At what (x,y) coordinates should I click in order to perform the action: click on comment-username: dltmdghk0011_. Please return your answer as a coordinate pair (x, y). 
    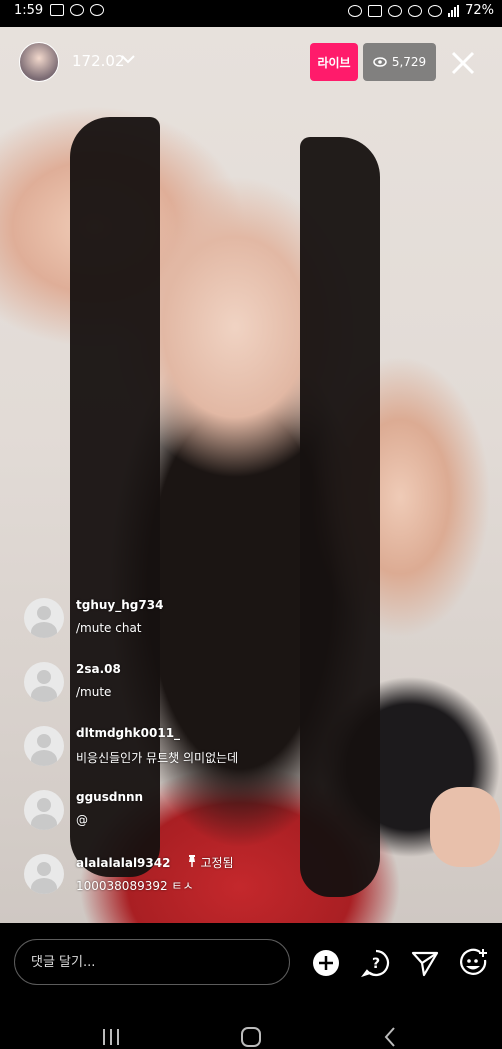
    Looking at the image, I should click on (128, 733).